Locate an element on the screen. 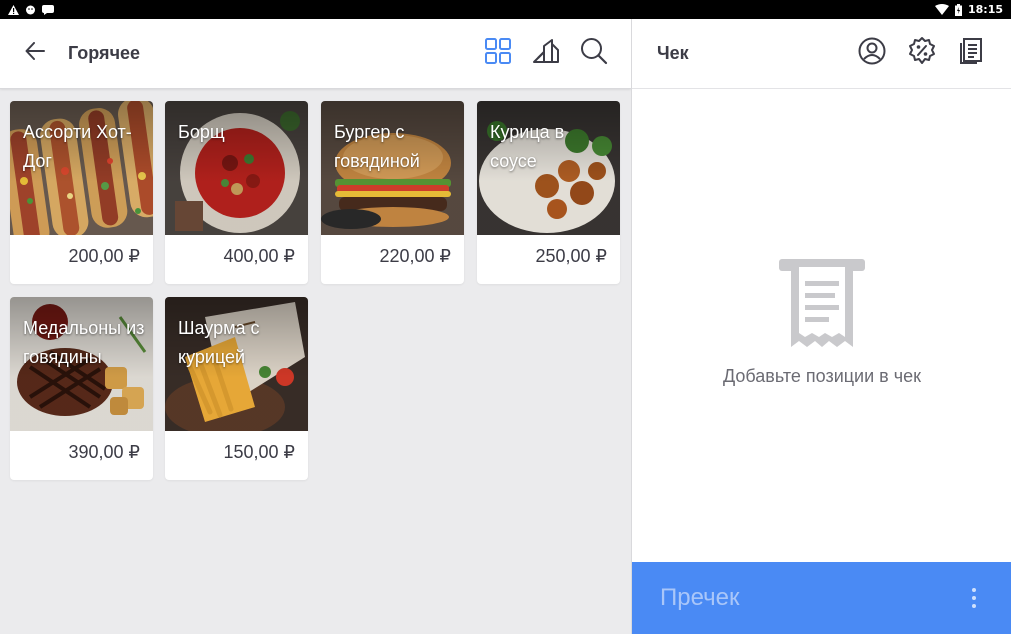  receipt-header: Чек is located at coordinates (821, 54).